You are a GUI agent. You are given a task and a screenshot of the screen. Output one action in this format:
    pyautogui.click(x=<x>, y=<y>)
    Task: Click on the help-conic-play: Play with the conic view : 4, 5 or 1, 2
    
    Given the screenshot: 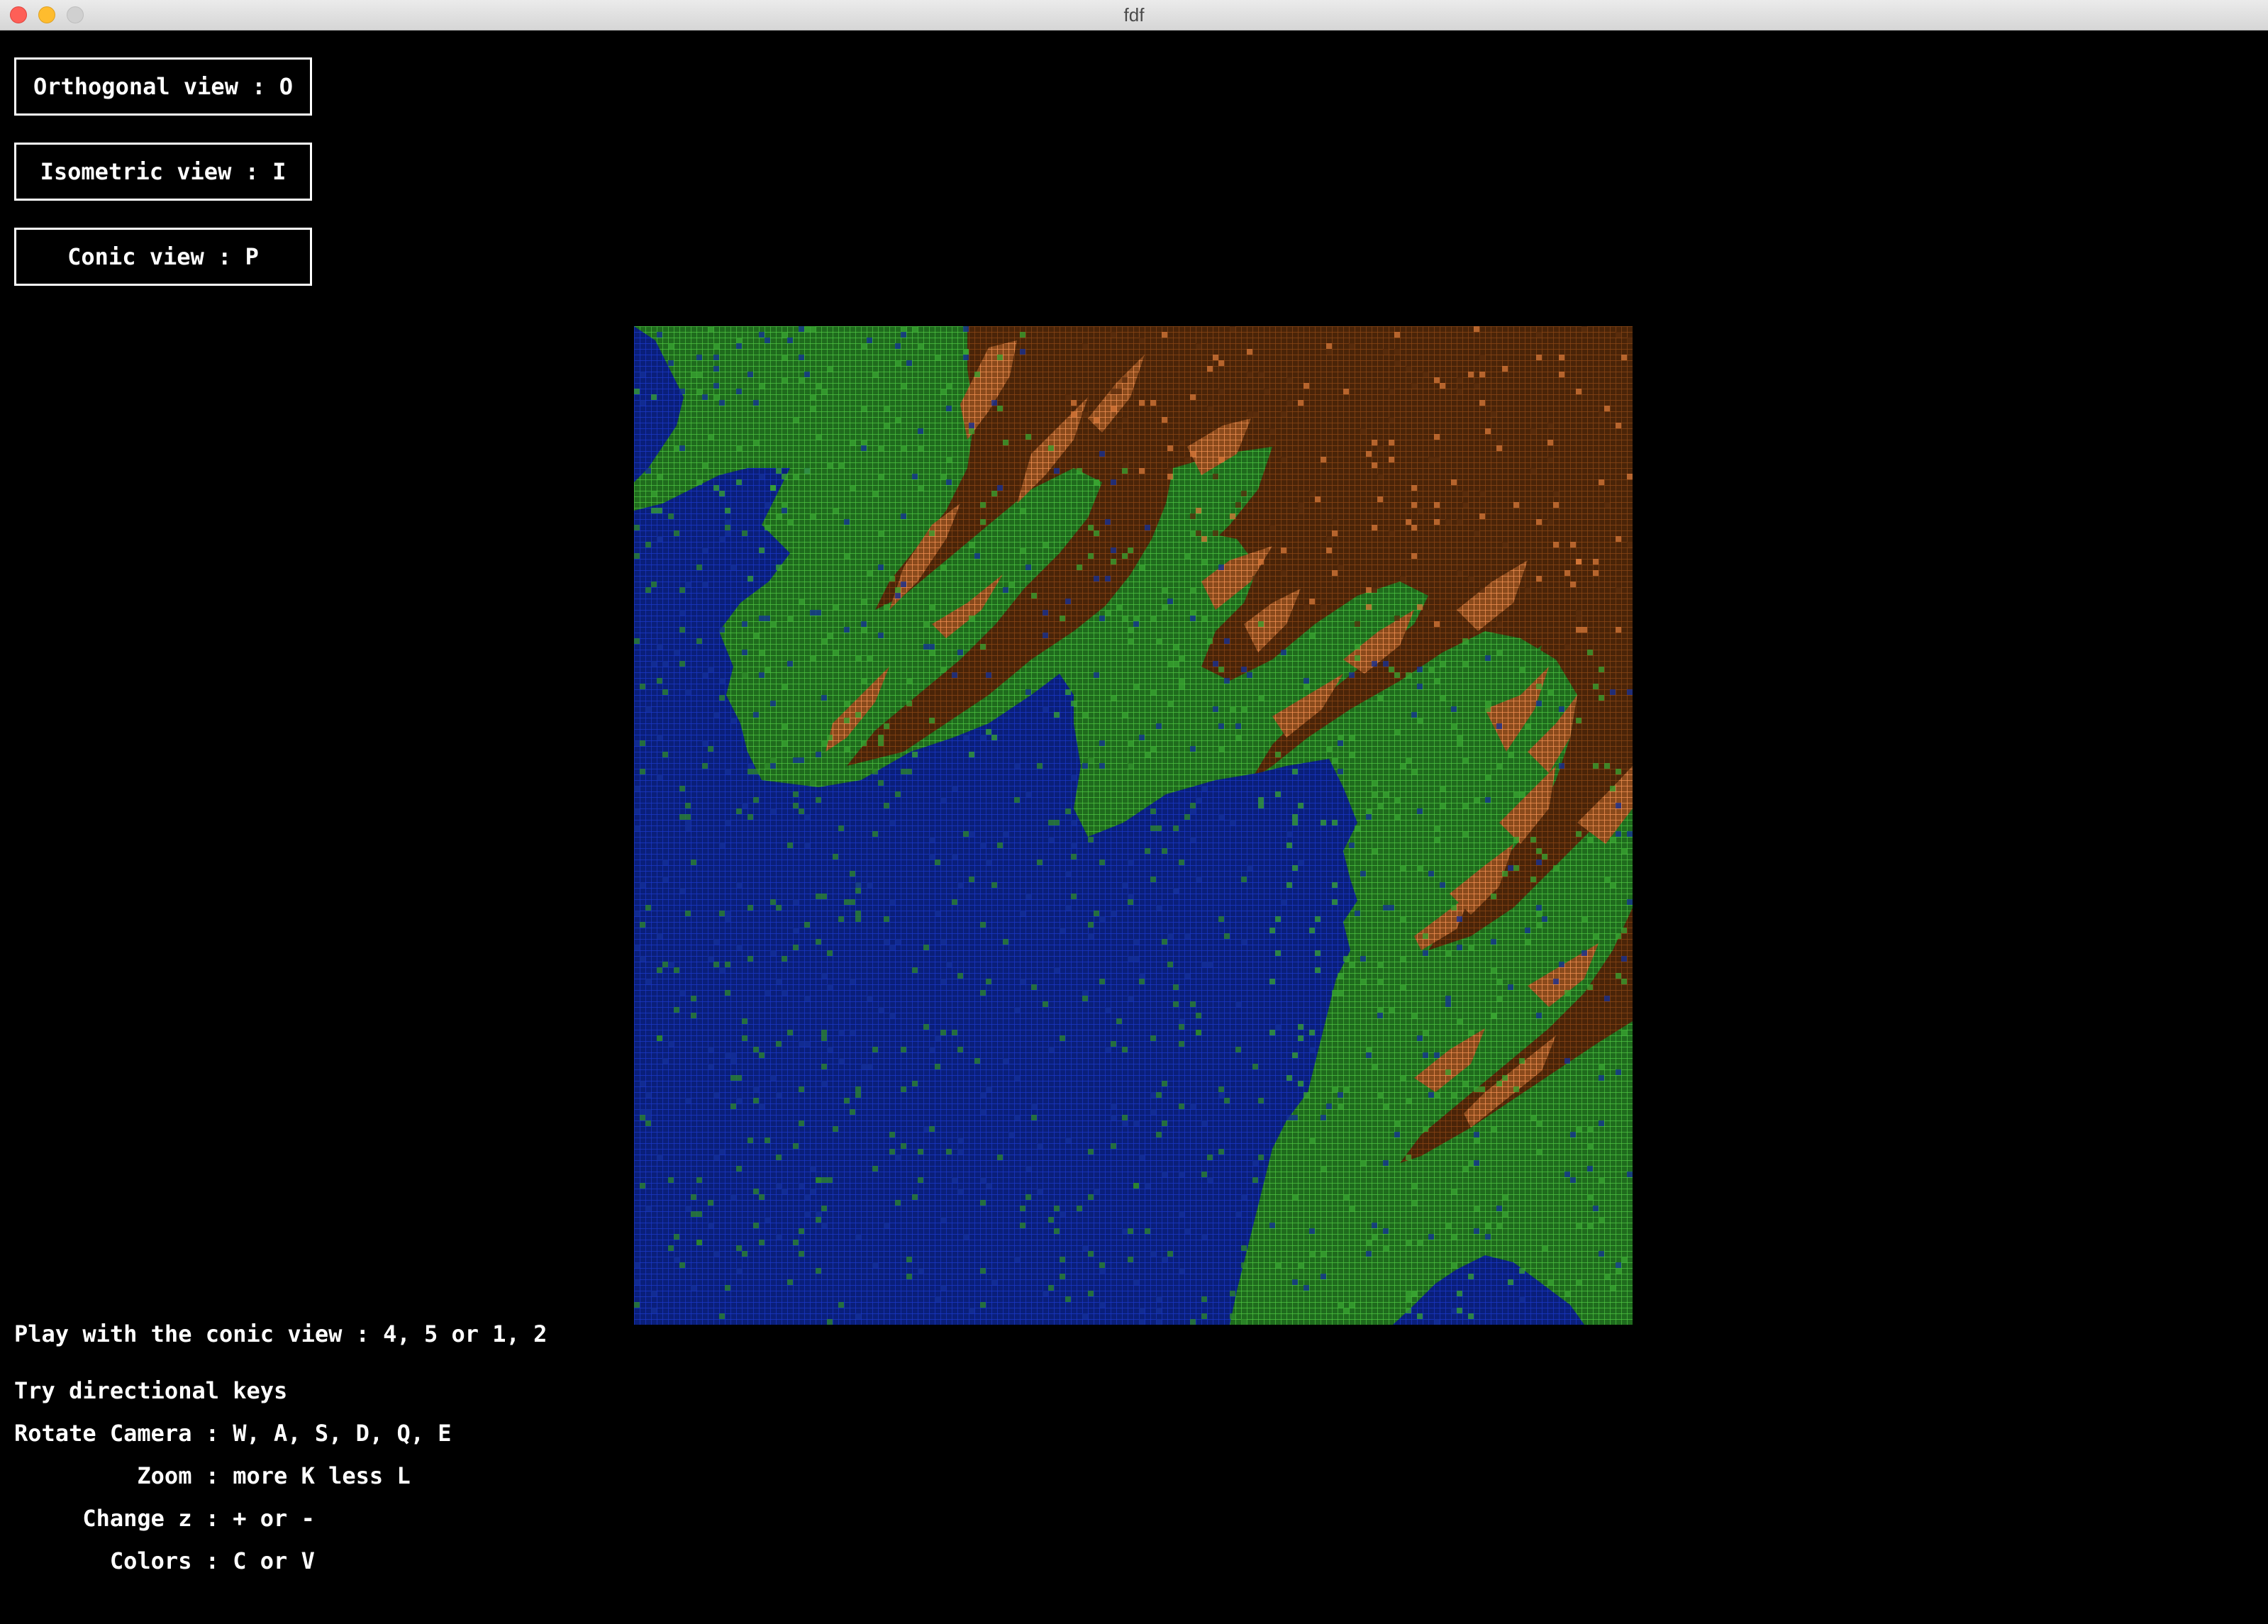 What is the action you would take?
    pyautogui.click(x=280, y=1333)
    